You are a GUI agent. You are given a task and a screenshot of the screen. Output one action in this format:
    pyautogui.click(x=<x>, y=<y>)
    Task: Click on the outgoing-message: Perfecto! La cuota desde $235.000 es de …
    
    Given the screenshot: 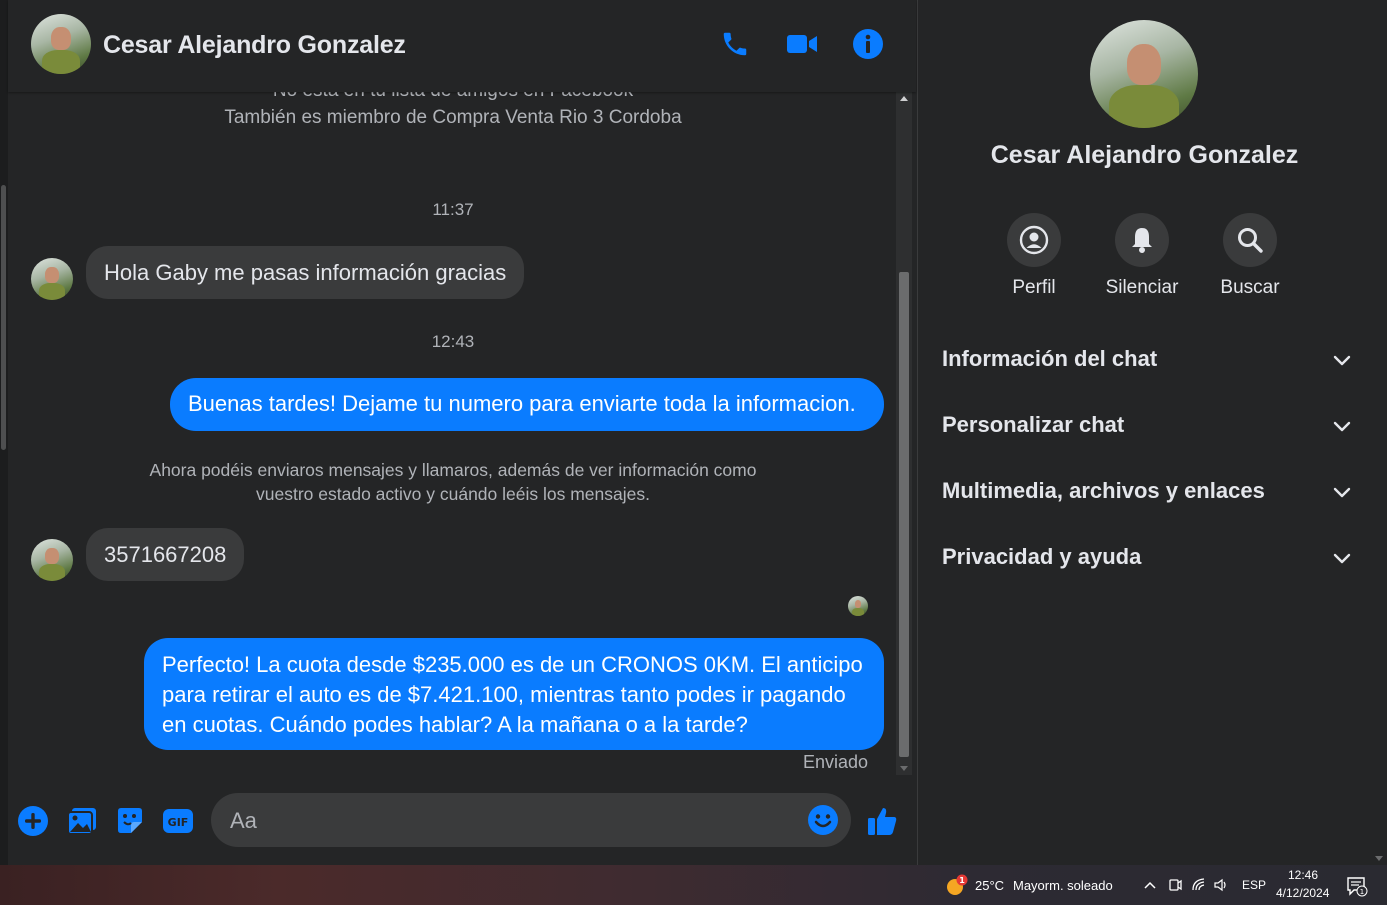 What is the action you would take?
    pyautogui.click(x=514, y=694)
    